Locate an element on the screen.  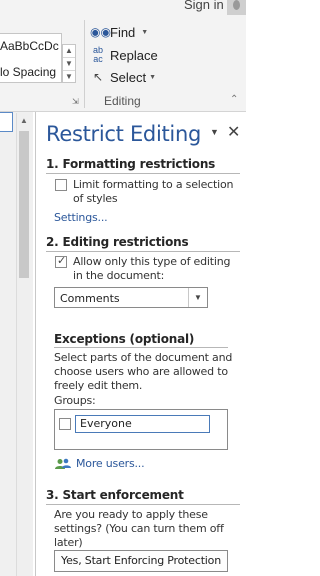
exceptions-heading: Exceptions (optional) is located at coordinates (124, 339).